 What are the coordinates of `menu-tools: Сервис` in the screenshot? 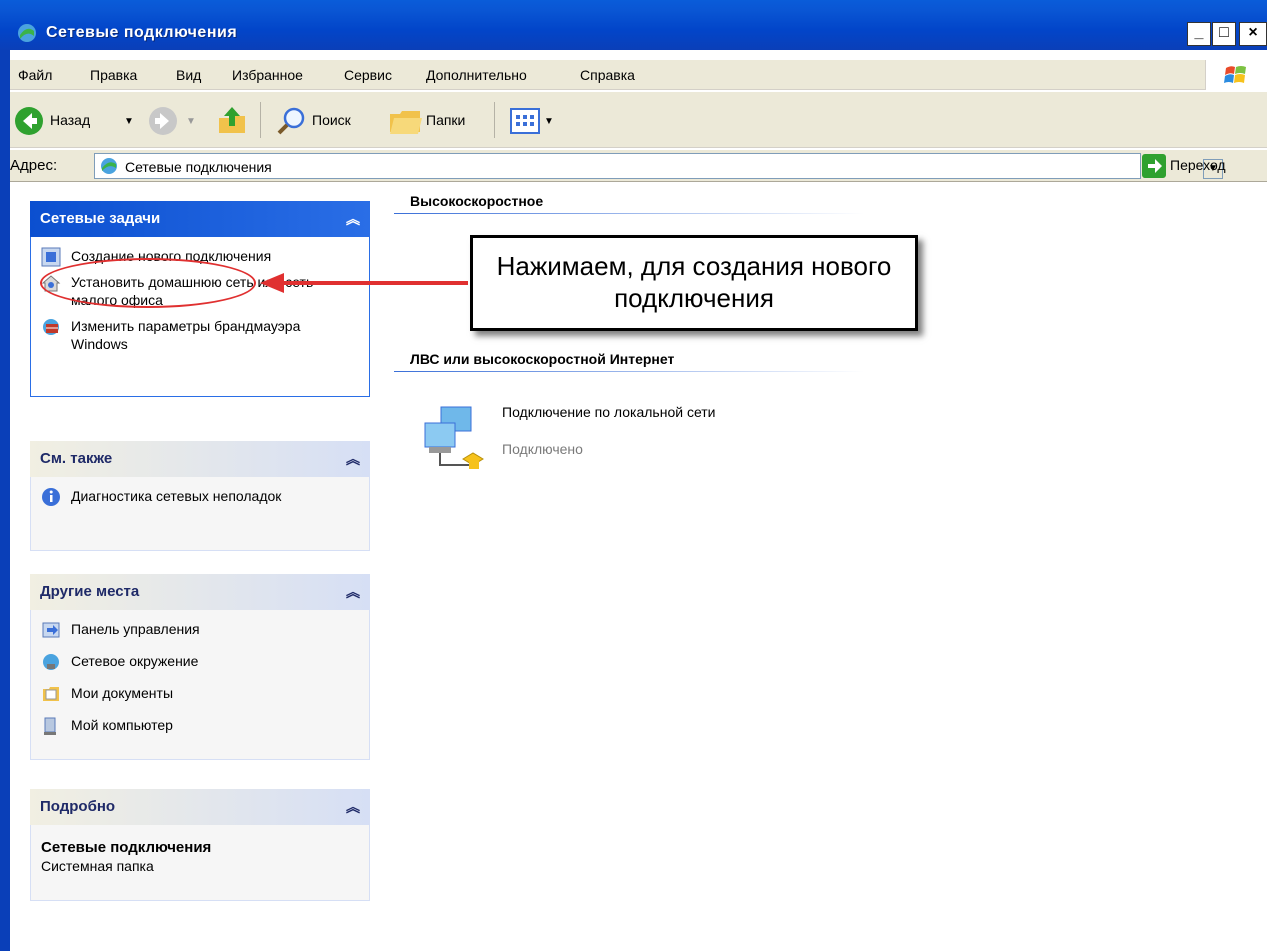 It's located at (368, 75).